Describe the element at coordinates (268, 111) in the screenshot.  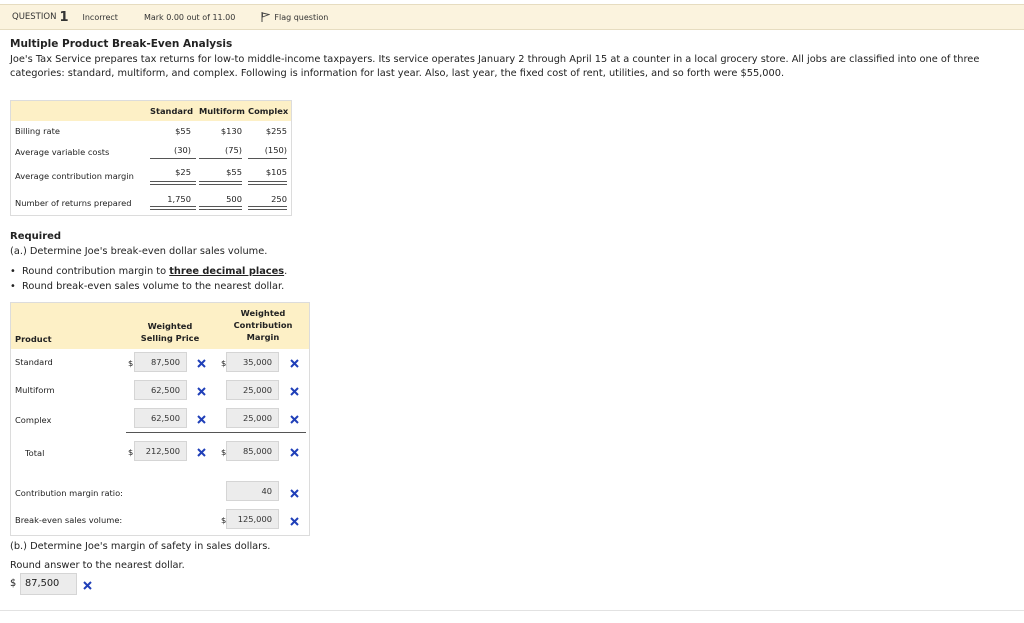
I see `col-complex: Complex` at that location.